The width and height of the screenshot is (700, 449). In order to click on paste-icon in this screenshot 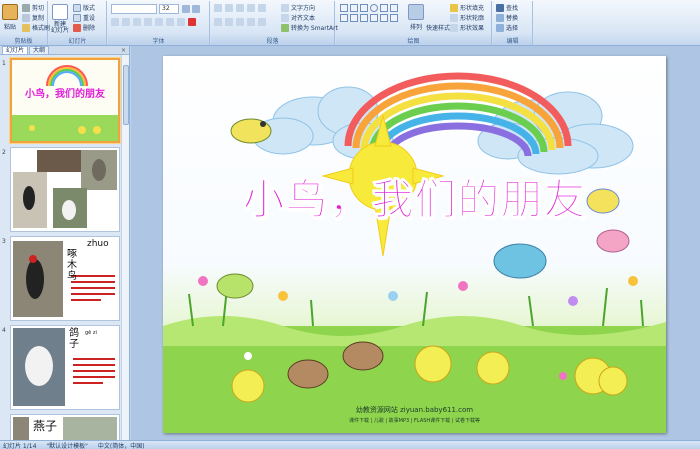, I will do `click(10, 12)`.